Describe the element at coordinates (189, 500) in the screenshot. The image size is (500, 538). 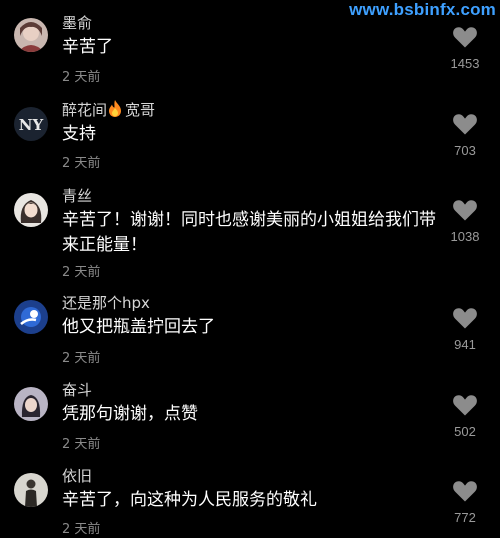
I see `comment-text: 辛苦了，向这种为人民服务的敬礼` at that location.